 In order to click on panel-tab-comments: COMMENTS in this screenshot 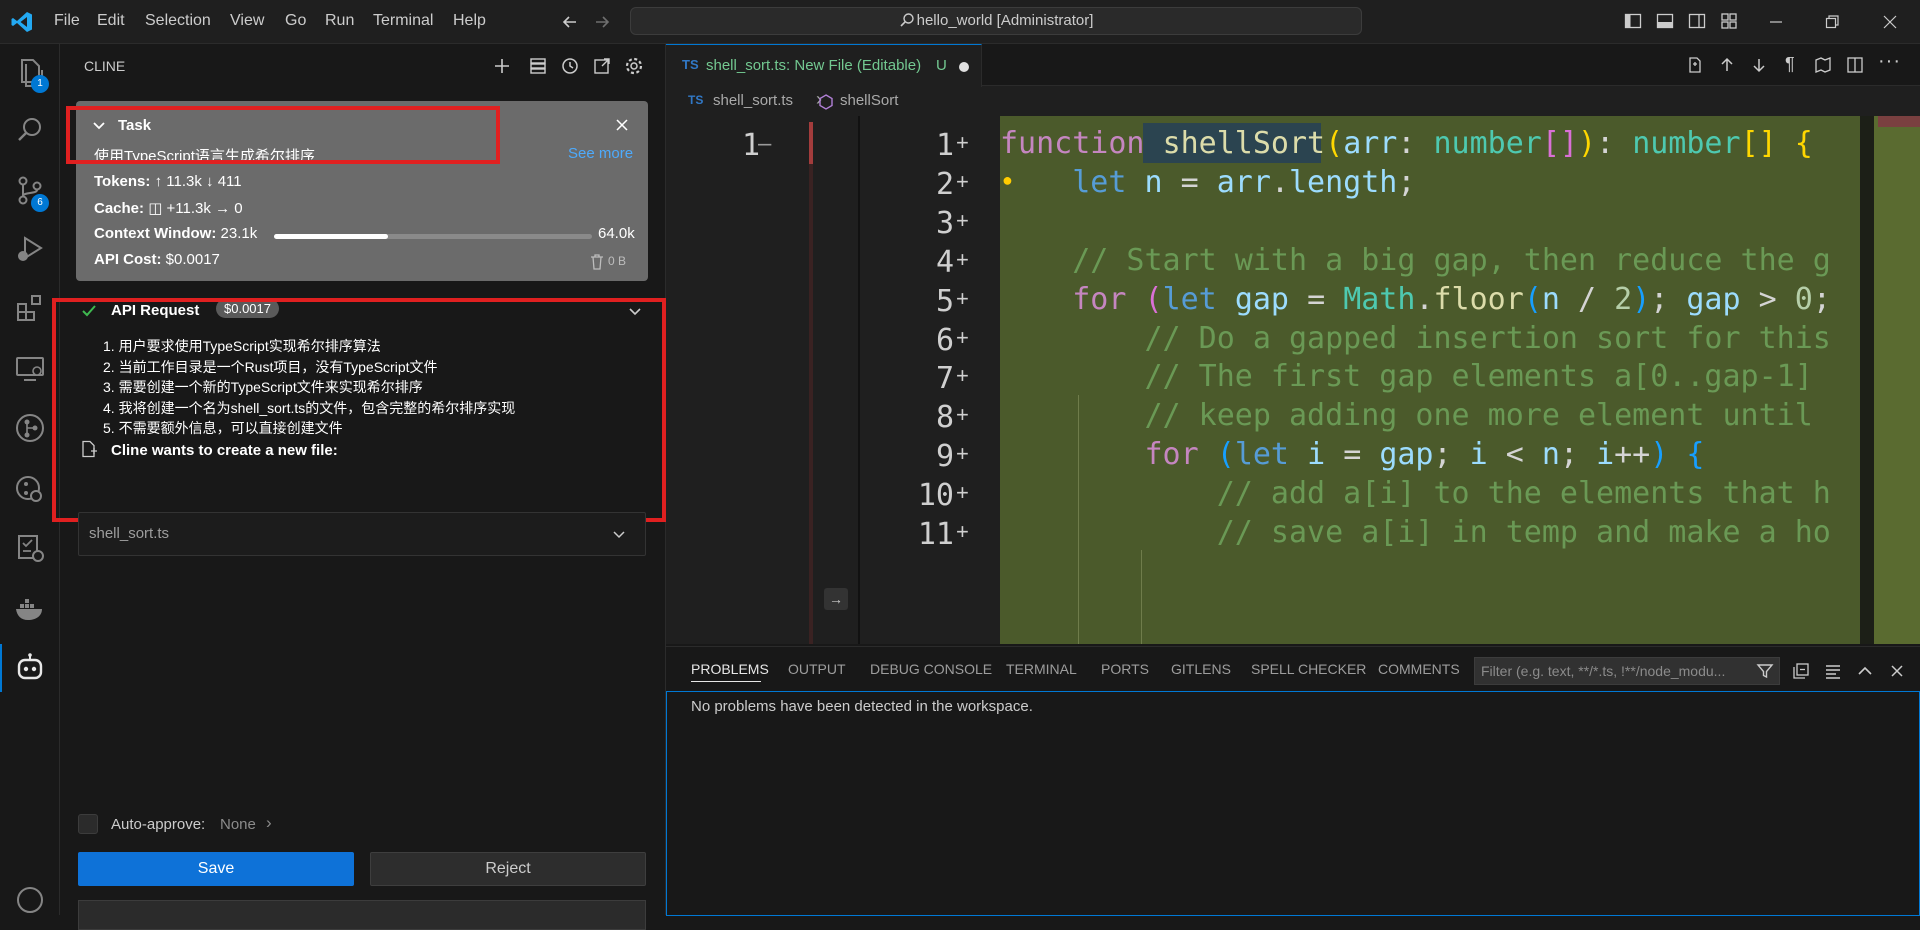, I will do `click(1419, 669)`.